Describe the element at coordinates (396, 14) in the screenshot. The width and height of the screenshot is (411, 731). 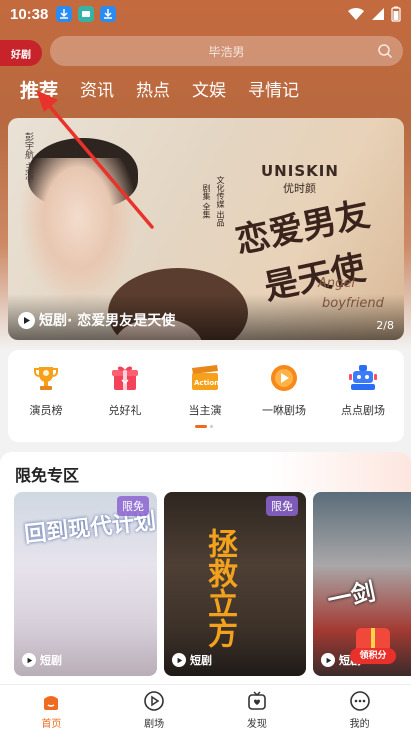
I see `battery-icon` at that location.